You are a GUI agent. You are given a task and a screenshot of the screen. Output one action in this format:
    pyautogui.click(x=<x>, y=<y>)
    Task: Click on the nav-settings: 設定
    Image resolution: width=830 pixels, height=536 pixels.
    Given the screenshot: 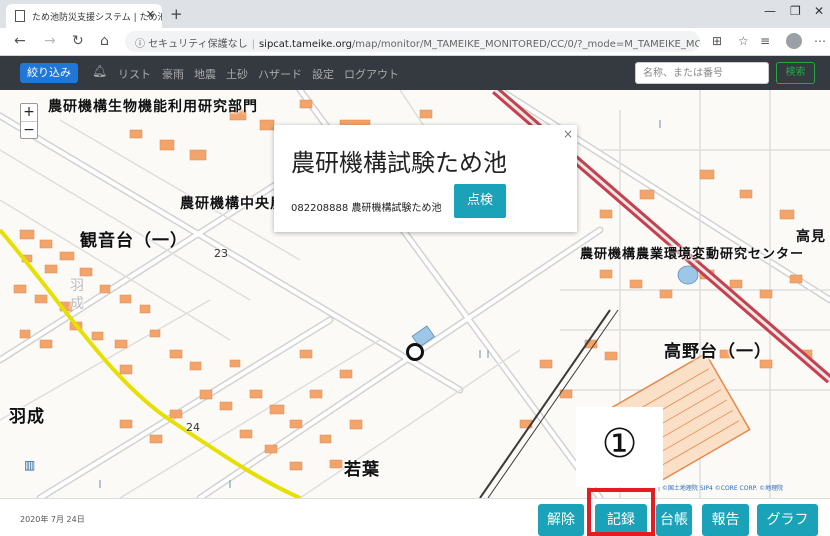 What is the action you would take?
    pyautogui.click(x=323, y=74)
    